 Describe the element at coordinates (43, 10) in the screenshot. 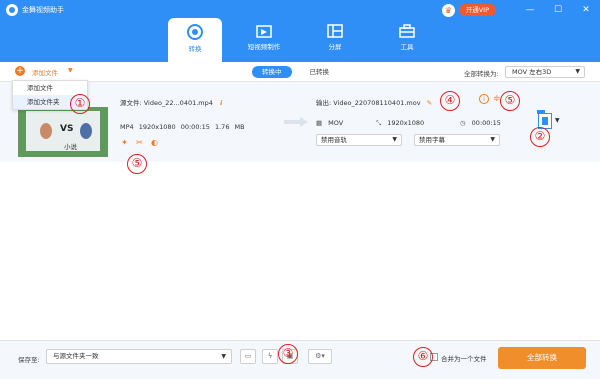

I see `app-title: 金舞视频助手` at that location.